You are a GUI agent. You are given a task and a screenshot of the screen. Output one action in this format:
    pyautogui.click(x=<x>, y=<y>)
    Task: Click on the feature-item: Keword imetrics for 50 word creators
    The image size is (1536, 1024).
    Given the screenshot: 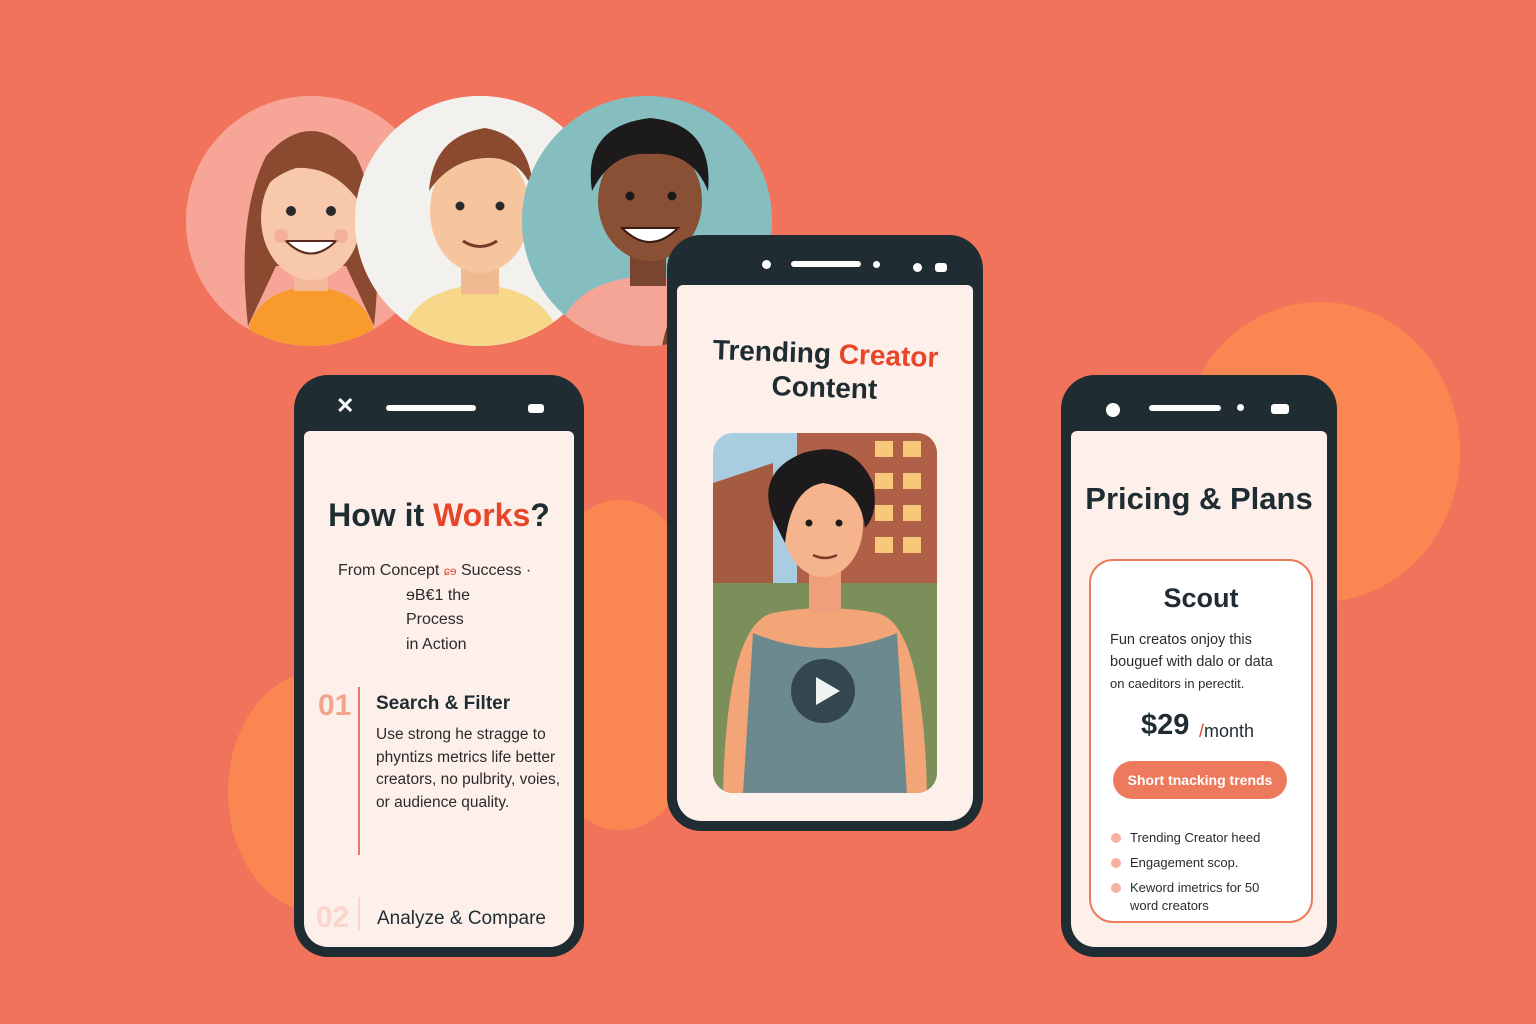 What is the action you would take?
    pyautogui.click(x=1200, y=897)
    